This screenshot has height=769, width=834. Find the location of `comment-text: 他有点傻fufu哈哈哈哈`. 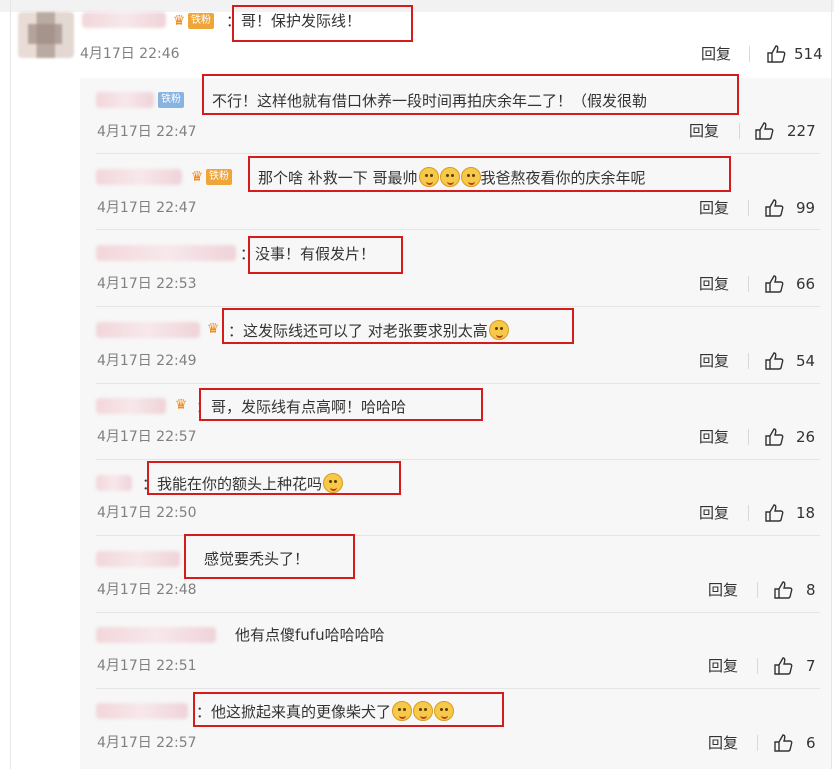

comment-text: 他有点傻fufu哈哈哈哈 is located at coordinates (310, 635).